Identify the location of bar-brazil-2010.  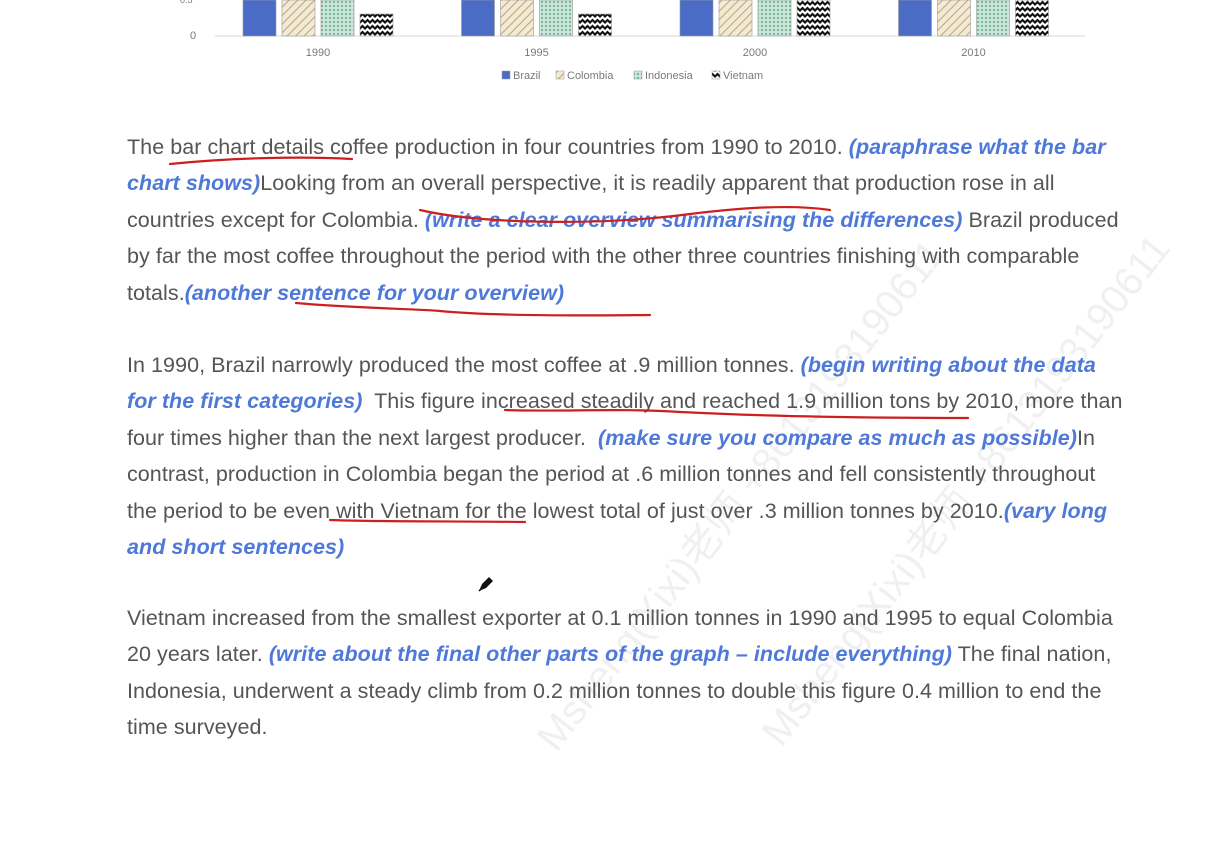
(915, 18).